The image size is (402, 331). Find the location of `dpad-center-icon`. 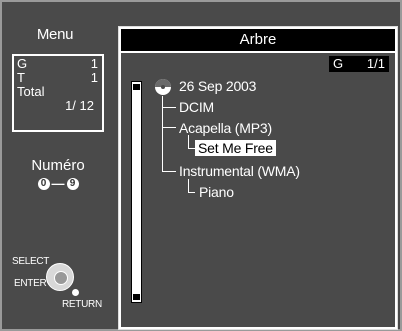

dpad-center-icon is located at coordinates (61, 278).